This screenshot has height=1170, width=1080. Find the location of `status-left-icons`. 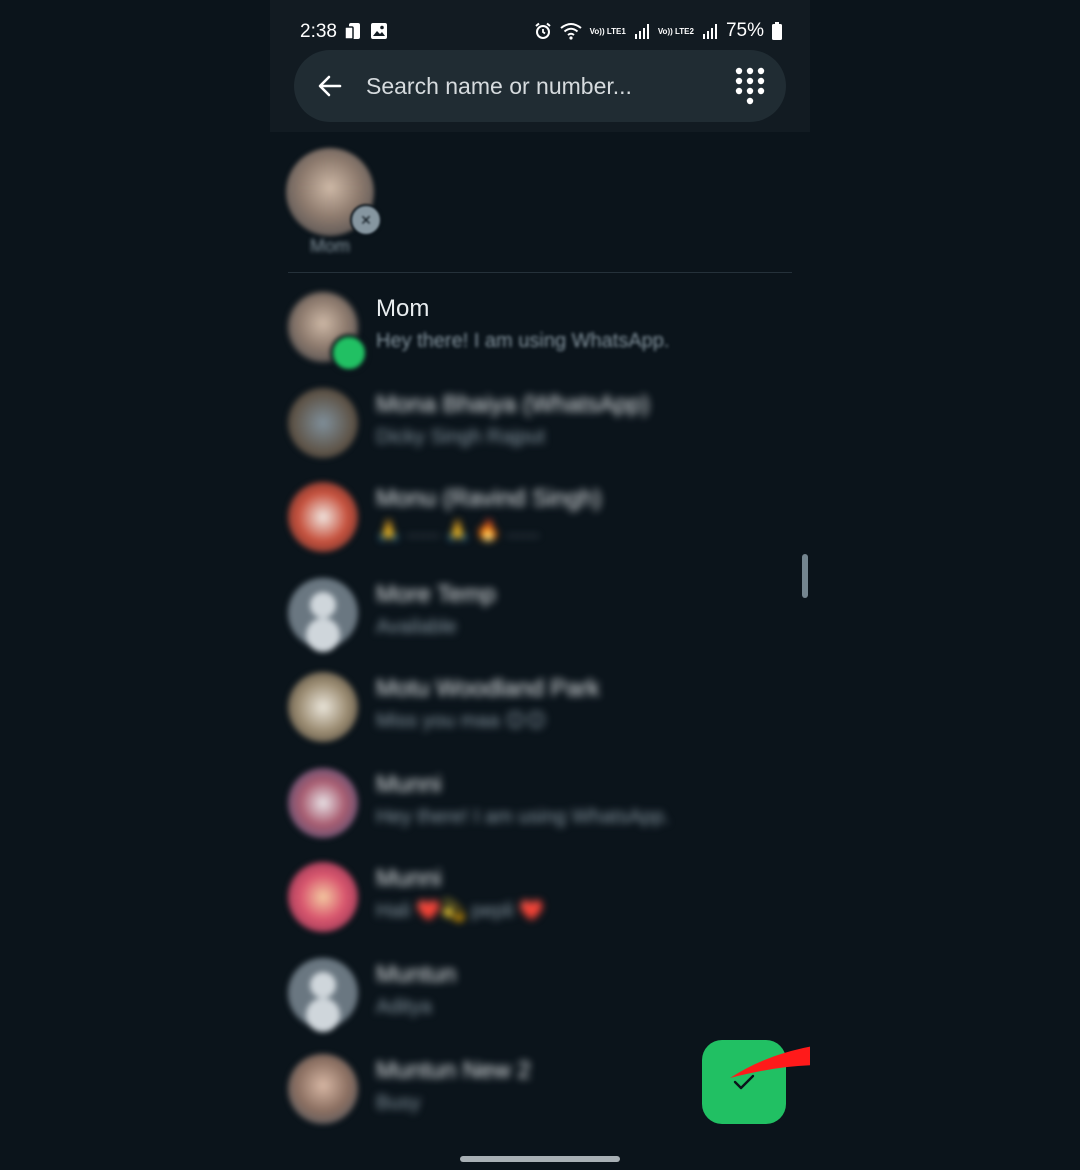

status-left-icons is located at coordinates (366, 32).